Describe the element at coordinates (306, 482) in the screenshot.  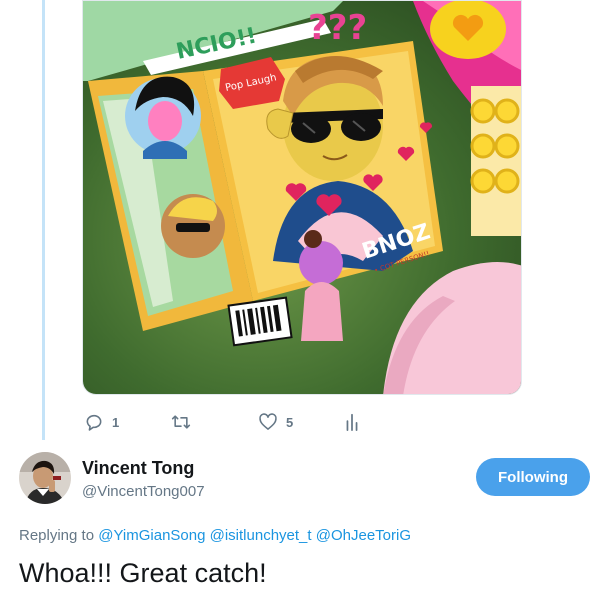
I see `tweet-author-header: Vincent Tong @VincentTong007 Following` at that location.